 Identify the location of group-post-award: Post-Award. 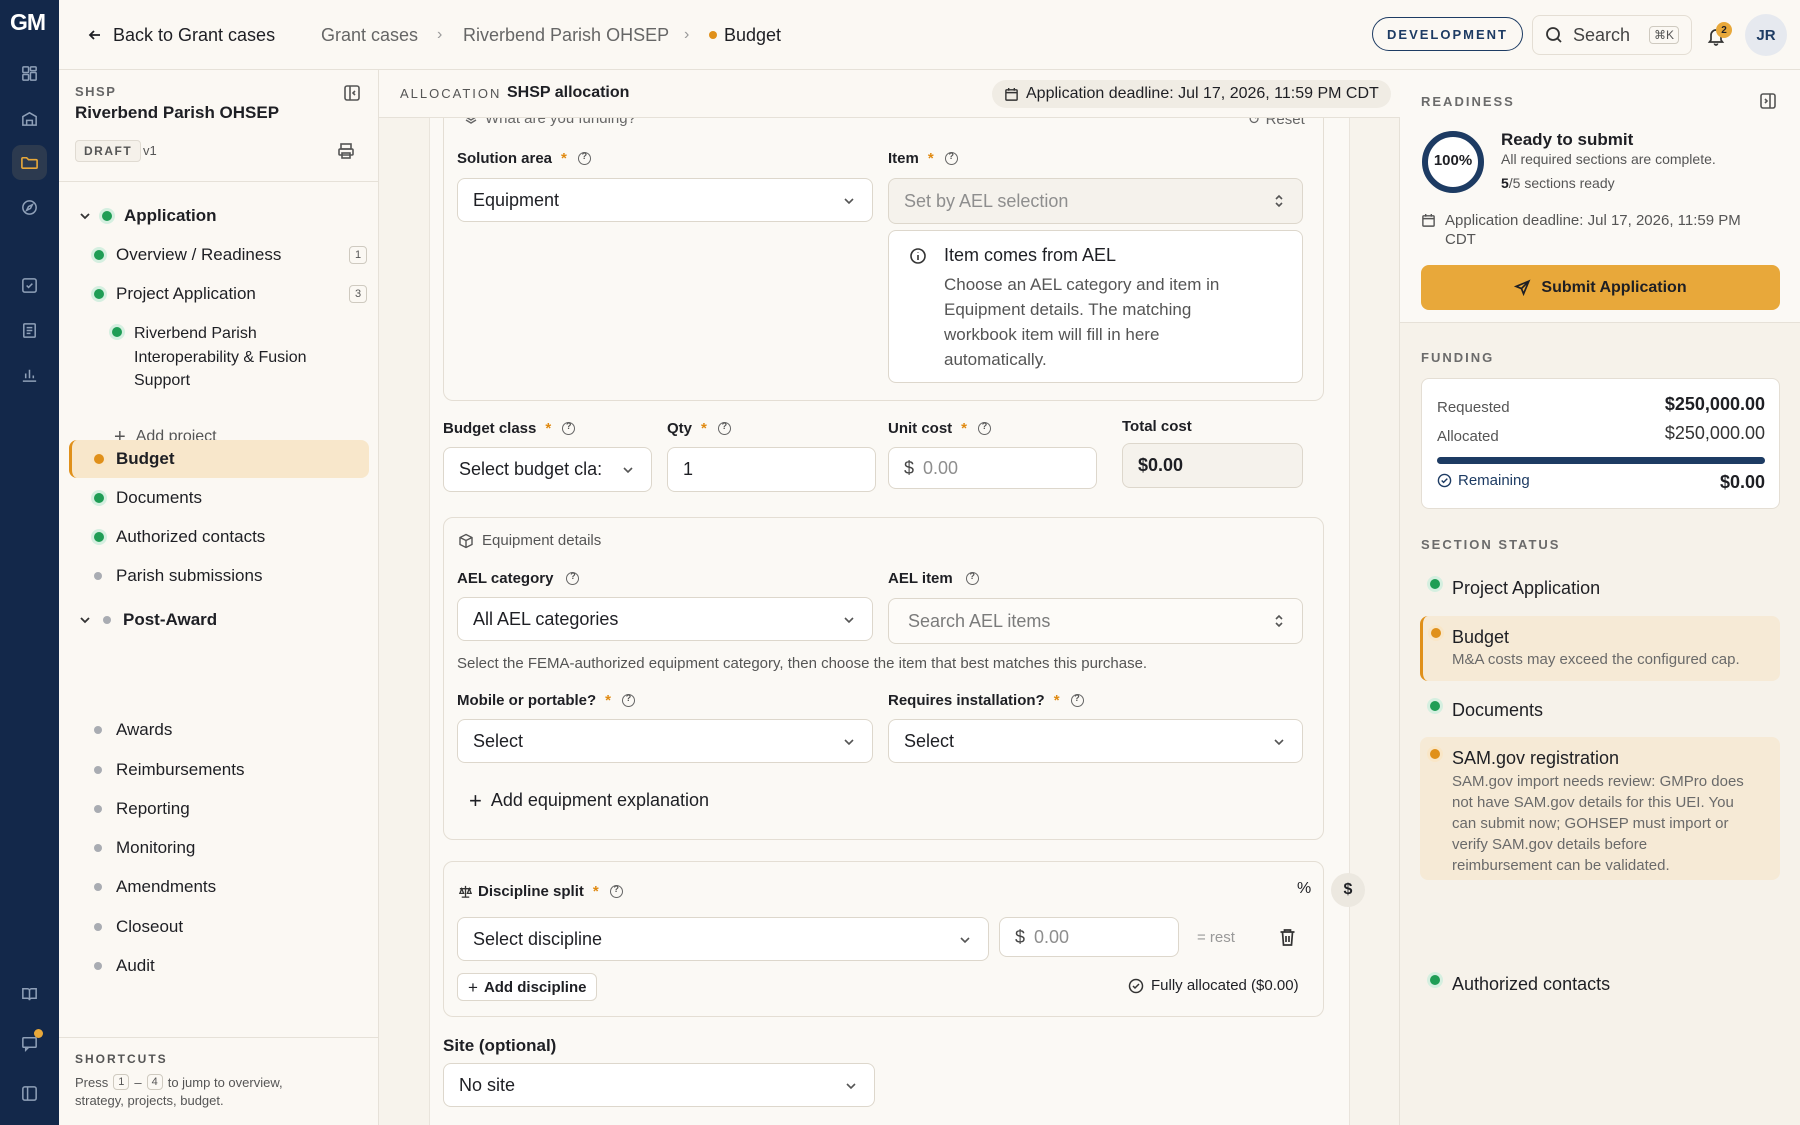
(148, 620).